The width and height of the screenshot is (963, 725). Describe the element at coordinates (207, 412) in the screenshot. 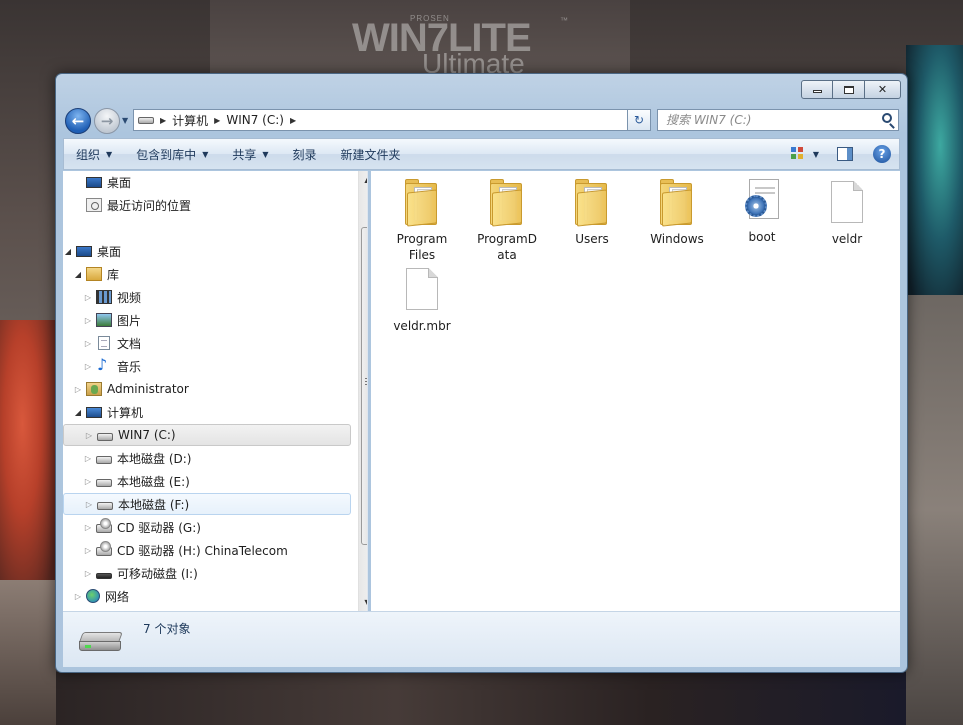

I see `nav-computer: ◢ 计算机` at that location.